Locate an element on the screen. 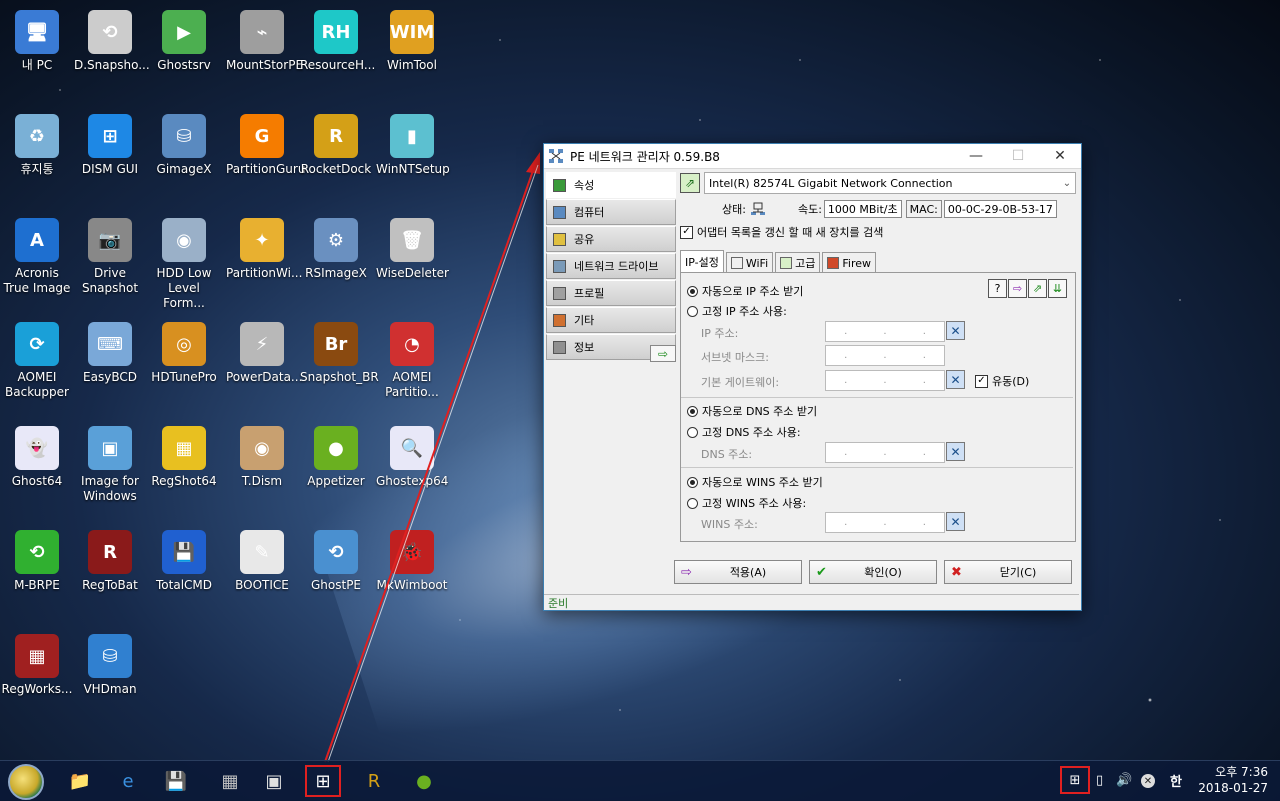 The image size is (1280, 801). sidebar-item: 공유 is located at coordinates (611, 239).